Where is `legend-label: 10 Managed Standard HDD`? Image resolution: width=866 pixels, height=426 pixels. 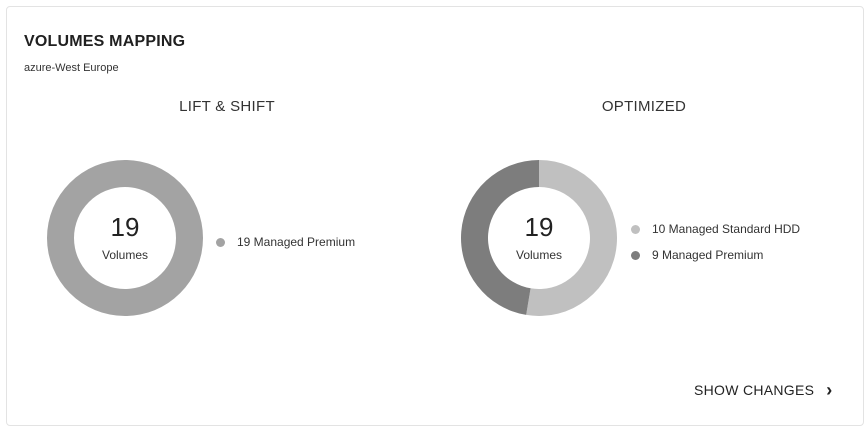
legend-label: 10 Managed Standard HDD is located at coordinates (726, 229).